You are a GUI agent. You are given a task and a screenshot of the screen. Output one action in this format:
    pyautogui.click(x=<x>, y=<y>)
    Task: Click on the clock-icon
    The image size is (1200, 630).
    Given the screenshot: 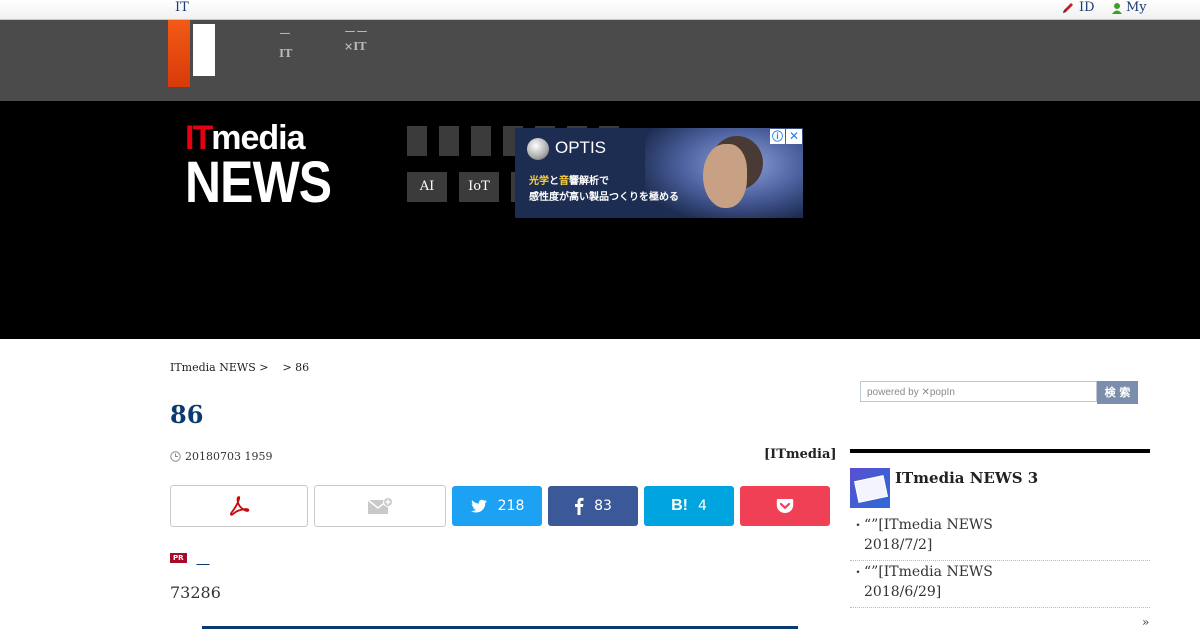 What is the action you would take?
    pyautogui.click(x=175, y=456)
    